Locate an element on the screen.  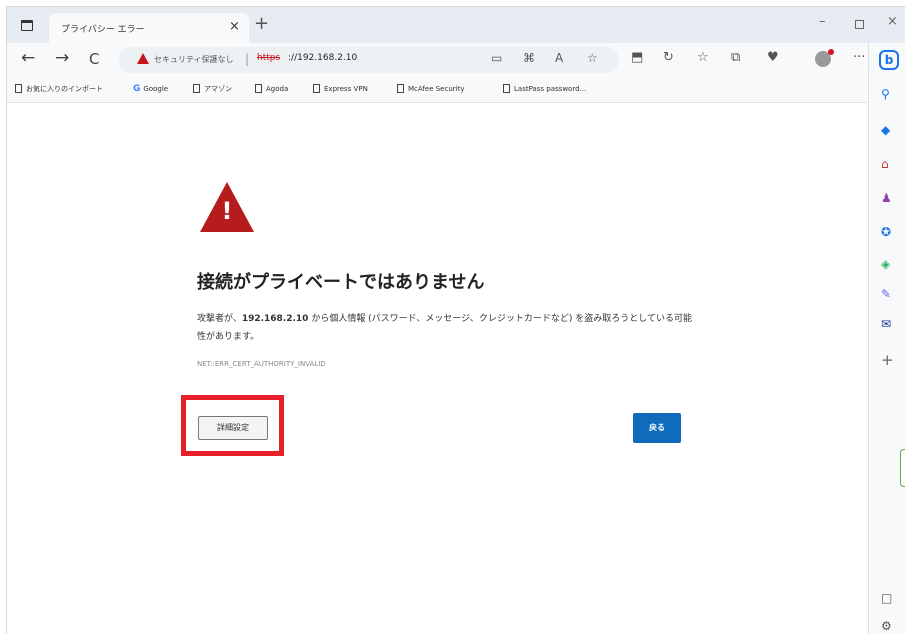
close-window-button: × is located at coordinates (892, 21).